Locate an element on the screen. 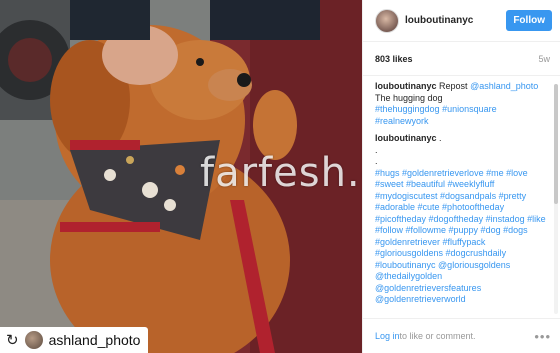 The width and height of the screenshot is (560, 353). caption-mention: @ashland_photo is located at coordinates (504, 86).